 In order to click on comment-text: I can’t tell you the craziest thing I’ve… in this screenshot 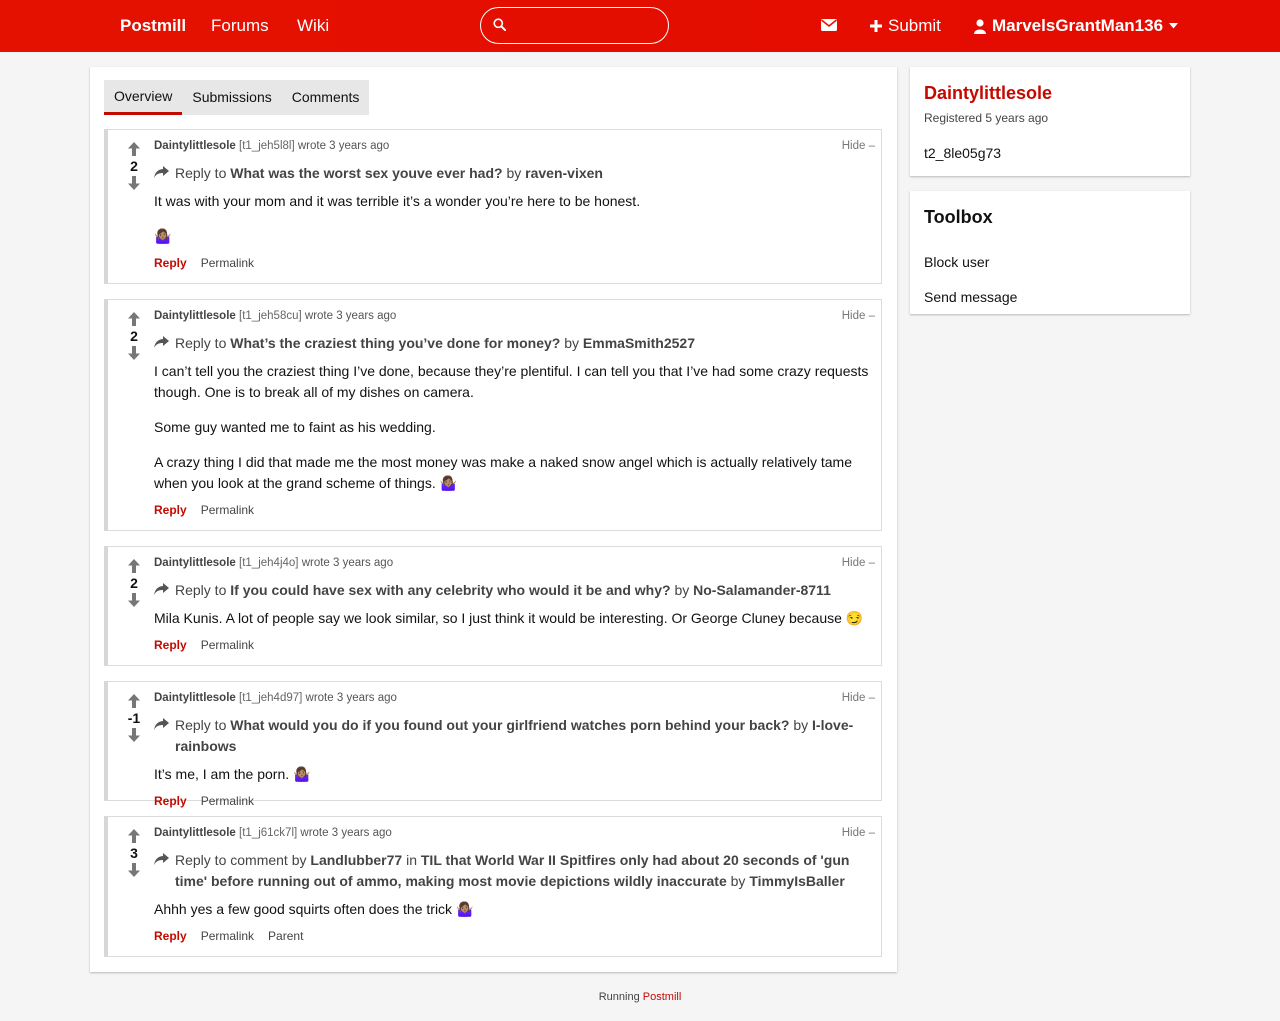, I will do `click(512, 427)`.